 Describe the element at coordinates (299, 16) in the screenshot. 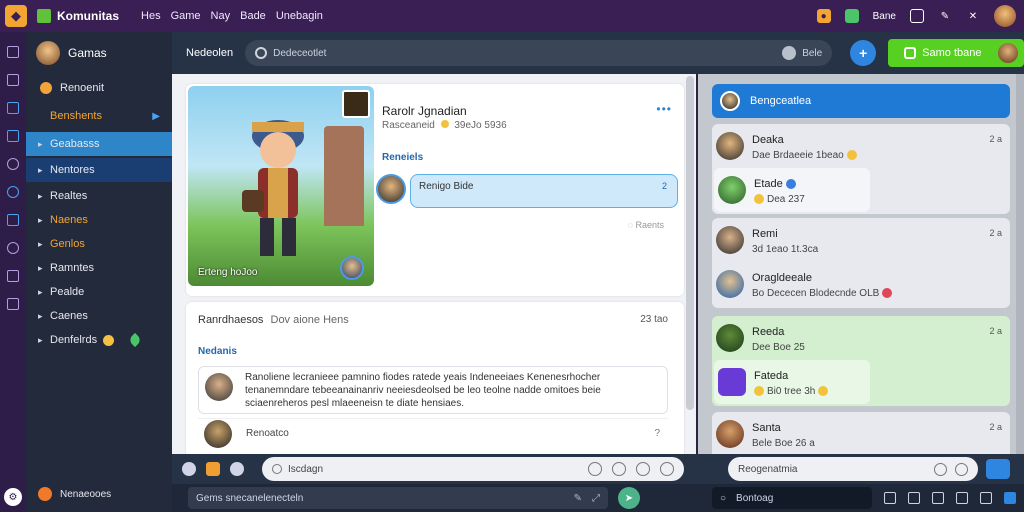

I see `nav-item: Unebagin` at that location.